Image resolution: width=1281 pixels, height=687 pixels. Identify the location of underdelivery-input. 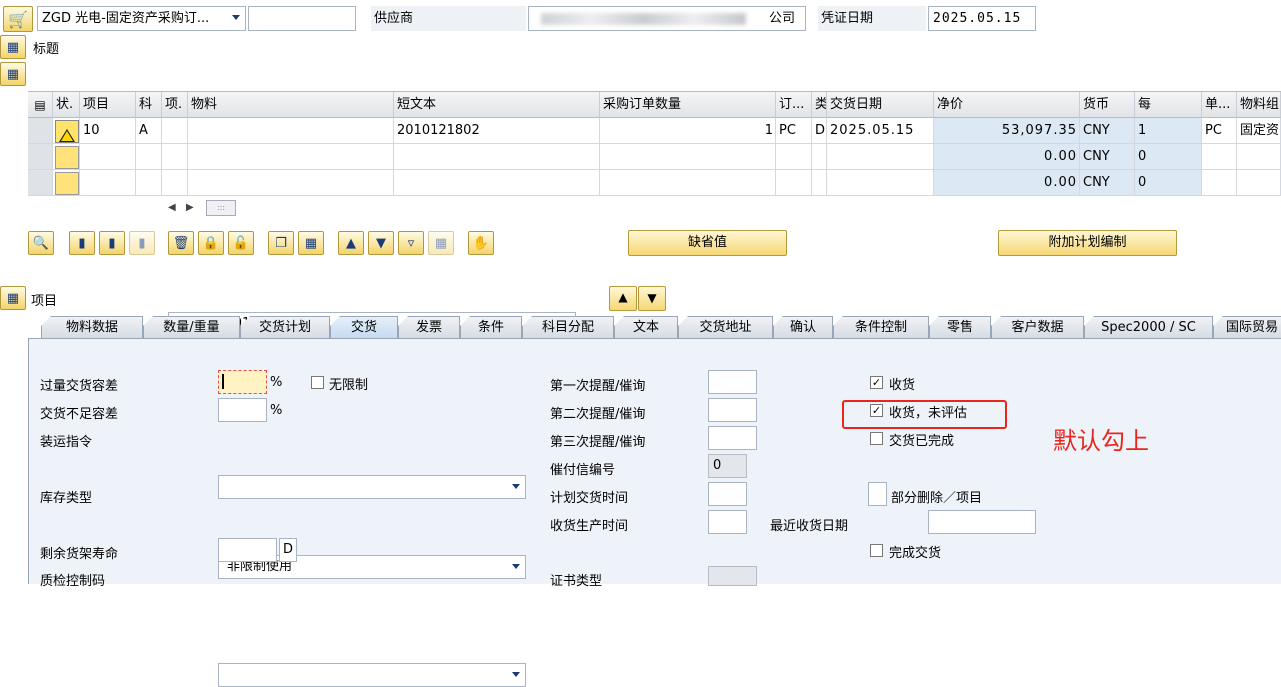
(242, 410).